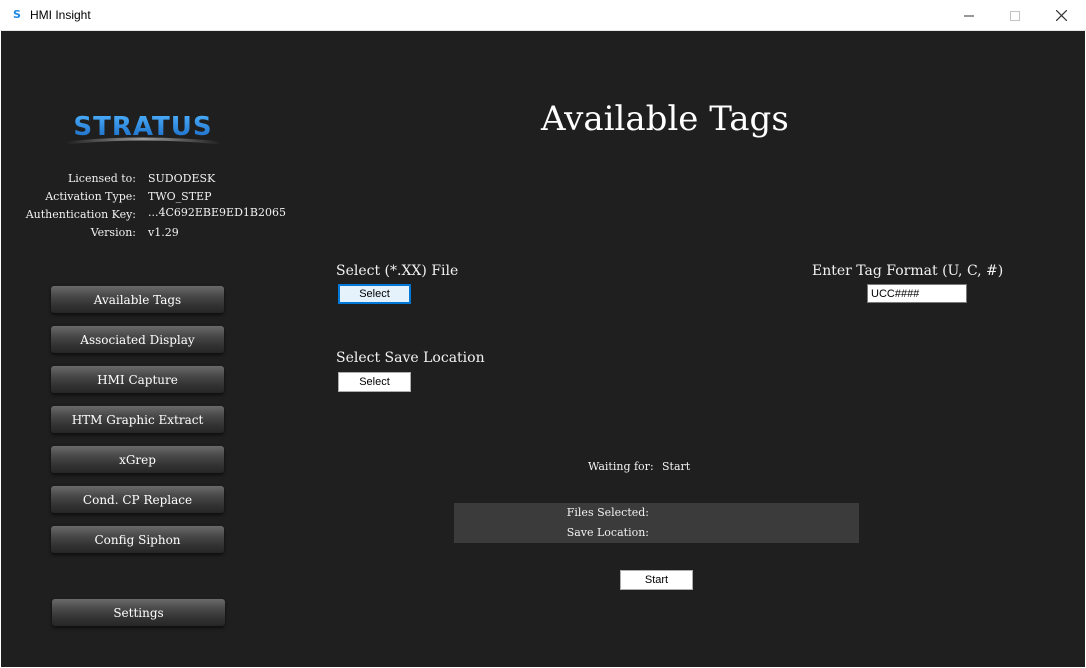 The image size is (1086, 668). I want to click on auth-key-label: Authentication Key:, so click(80, 214).